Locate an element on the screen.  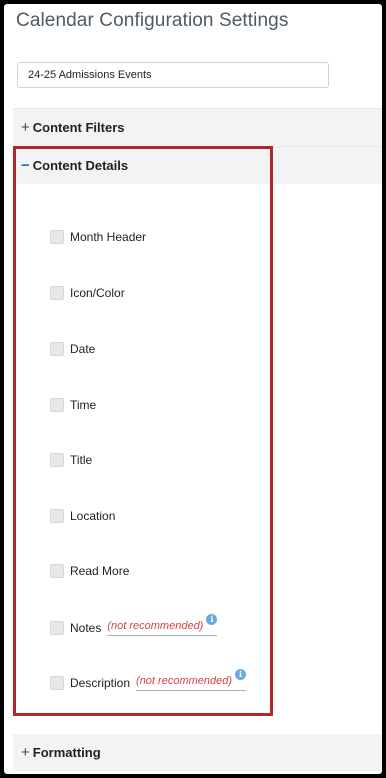
checkbox-label: Month Header is located at coordinates (108, 237).